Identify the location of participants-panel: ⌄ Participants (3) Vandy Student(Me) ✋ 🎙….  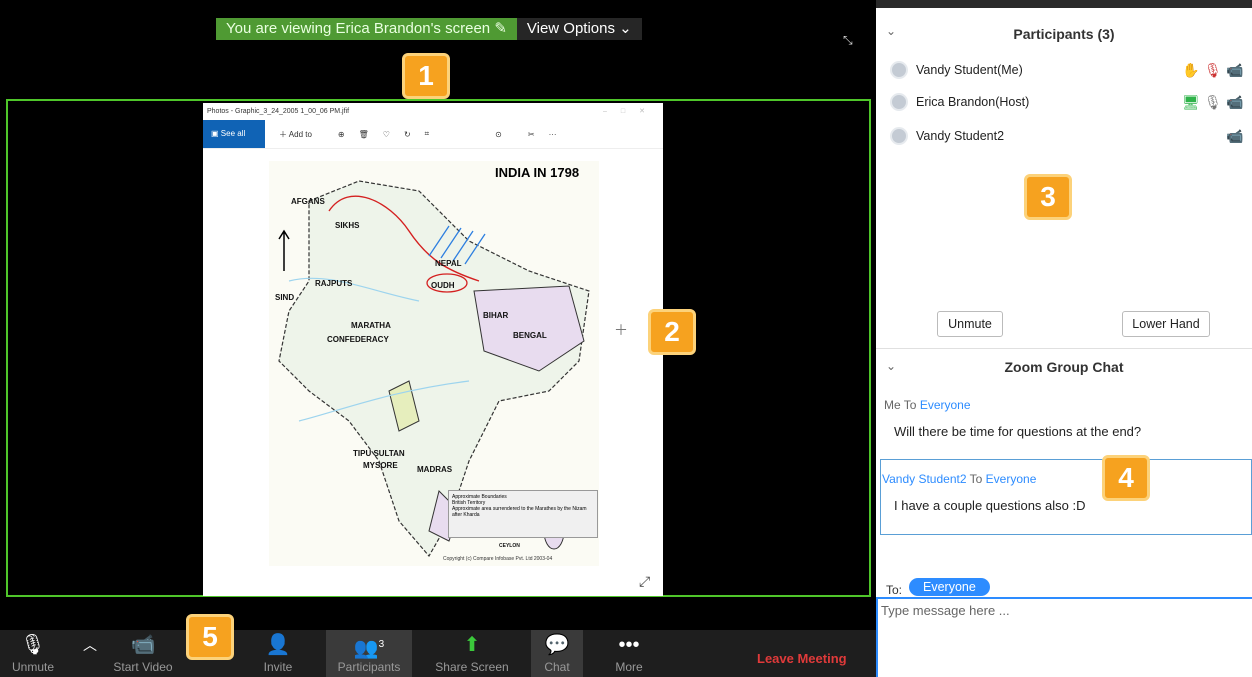
(1064, 181).